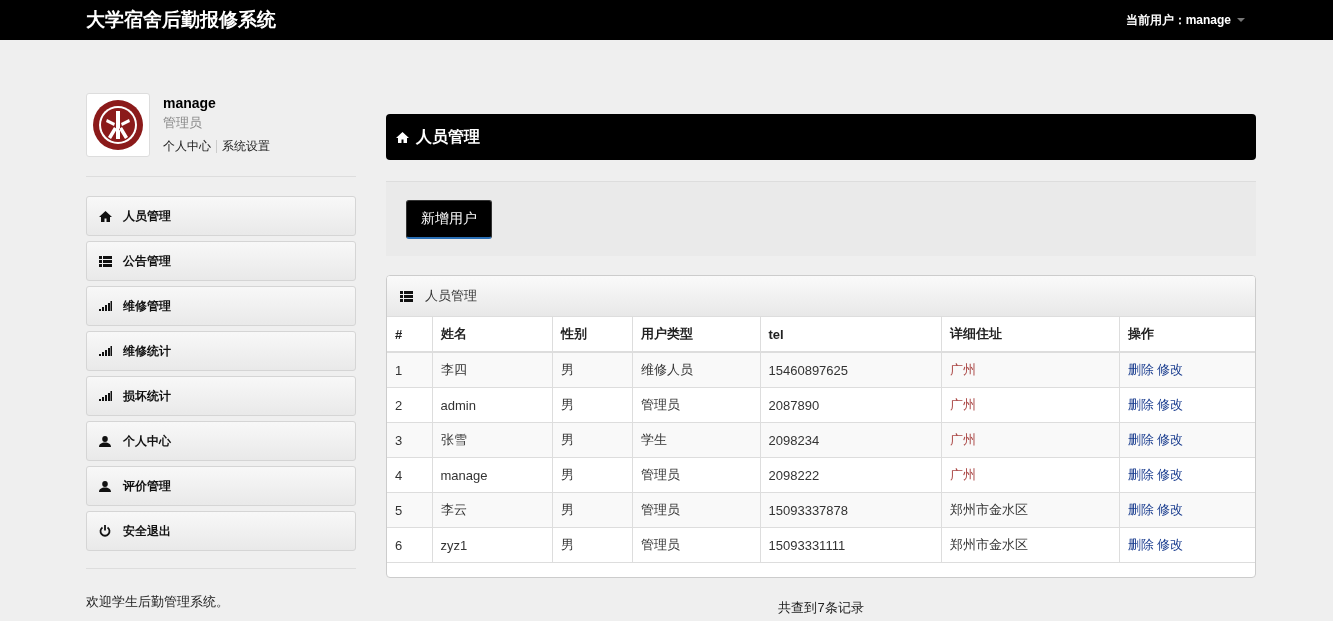 Image resolution: width=1333 pixels, height=621 pixels. Describe the element at coordinates (221, 306) in the screenshot. I see `sidebar-item: 维修管理` at that location.